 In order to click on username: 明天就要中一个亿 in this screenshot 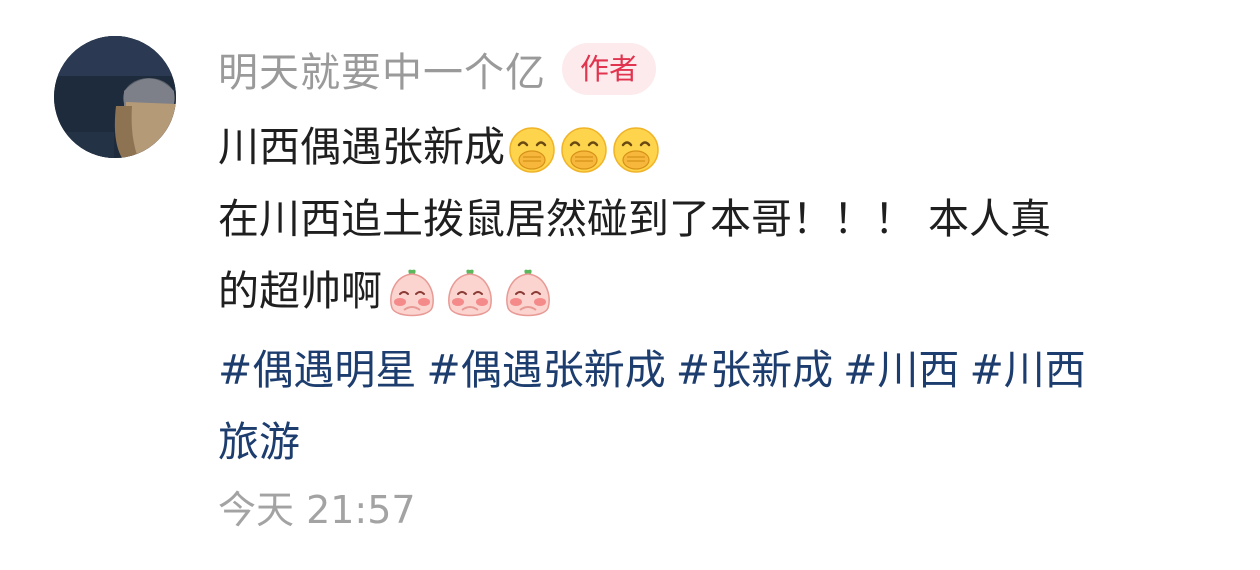, I will do `click(382, 69)`.